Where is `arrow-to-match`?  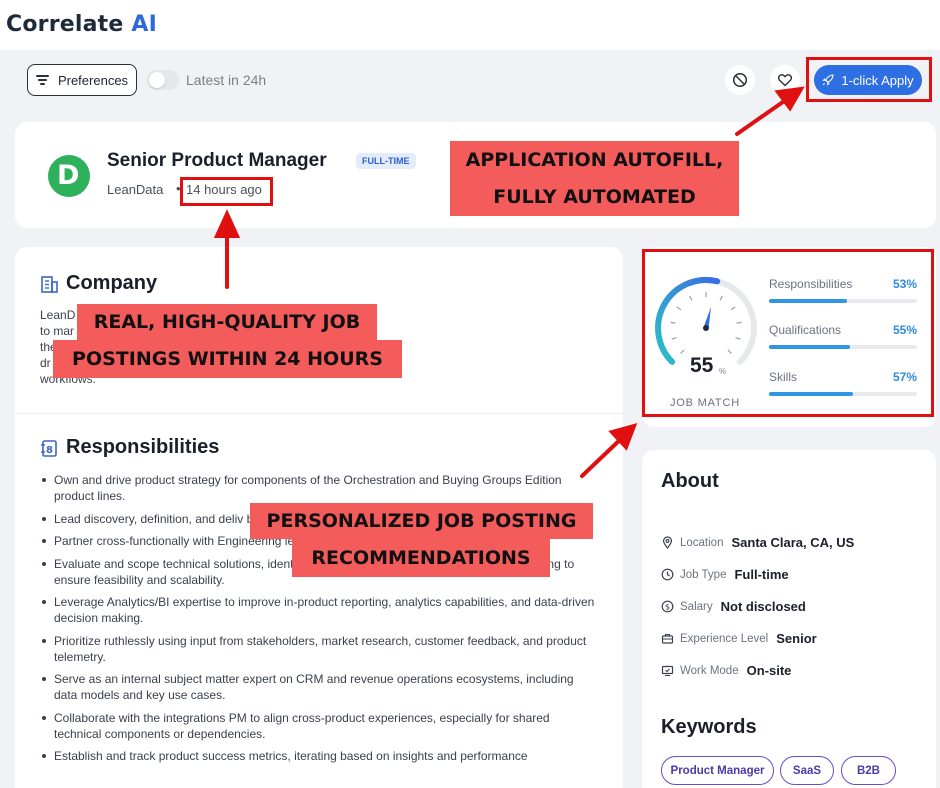 arrow-to-match is located at coordinates (603, 456).